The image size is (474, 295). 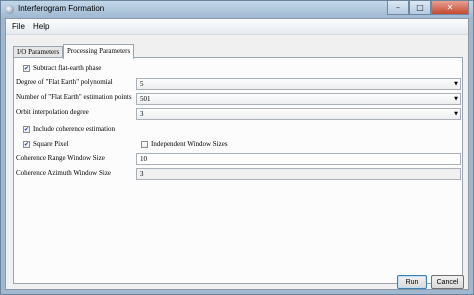 I want to click on window-controls: – □ ✕, so click(x=428, y=8).